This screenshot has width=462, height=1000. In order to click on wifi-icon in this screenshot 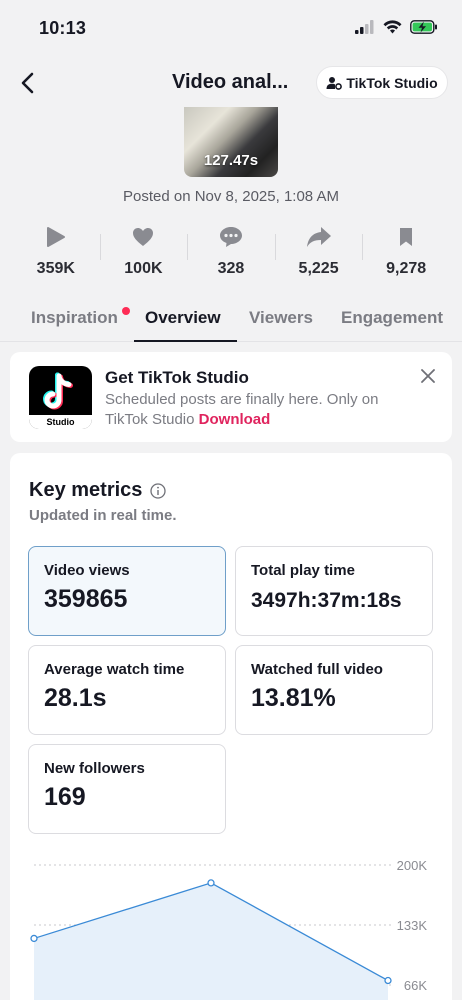, I will do `click(392, 27)`.